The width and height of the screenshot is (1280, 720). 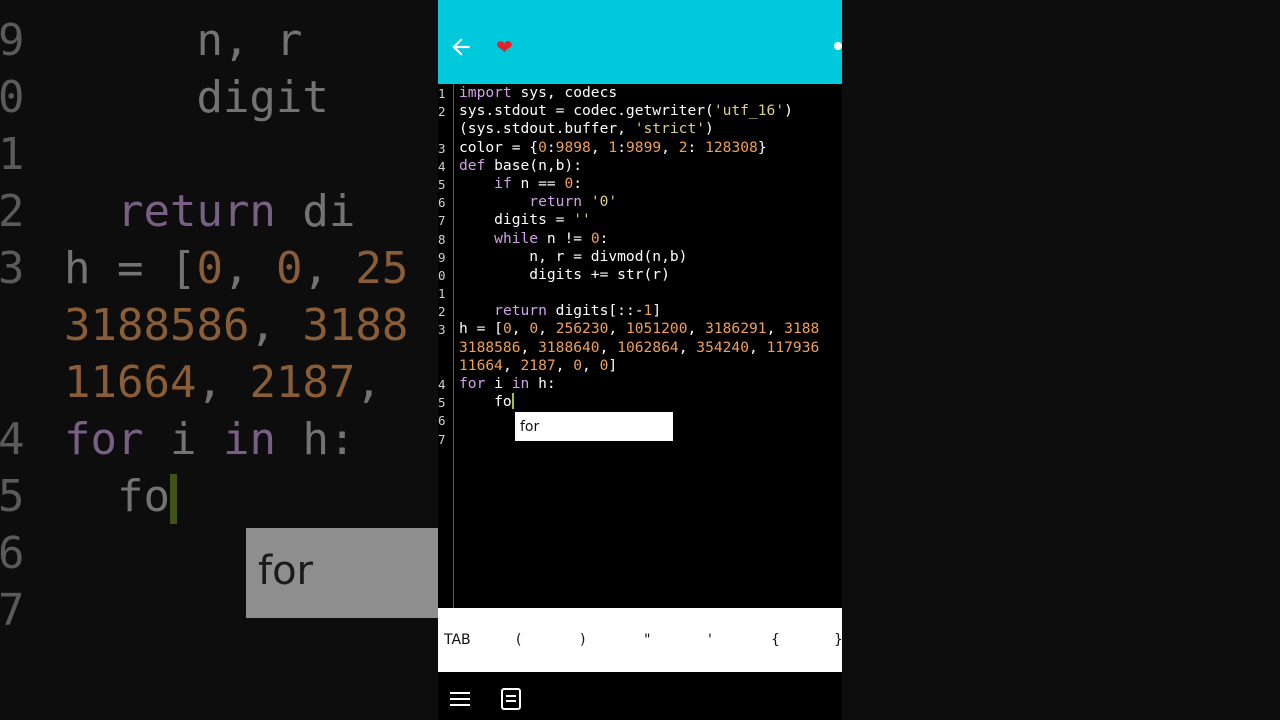 What do you see at coordinates (640, 696) in the screenshot?
I see `bottom-navbar` at bounding box center [640, 696].